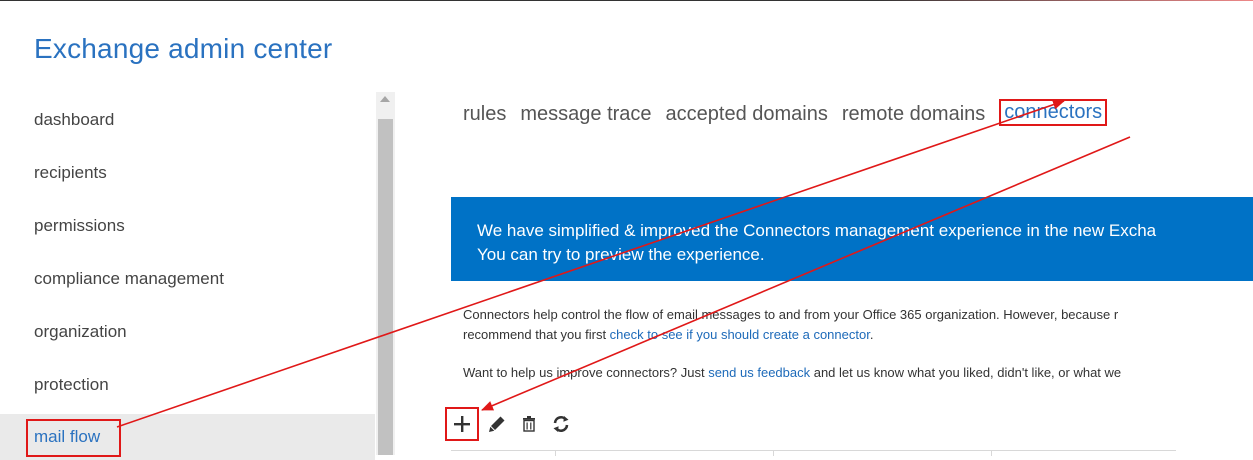 This screenshot has width=1253, height=460. I want to click on app-title: Exchange admin center, so click(183, 48).